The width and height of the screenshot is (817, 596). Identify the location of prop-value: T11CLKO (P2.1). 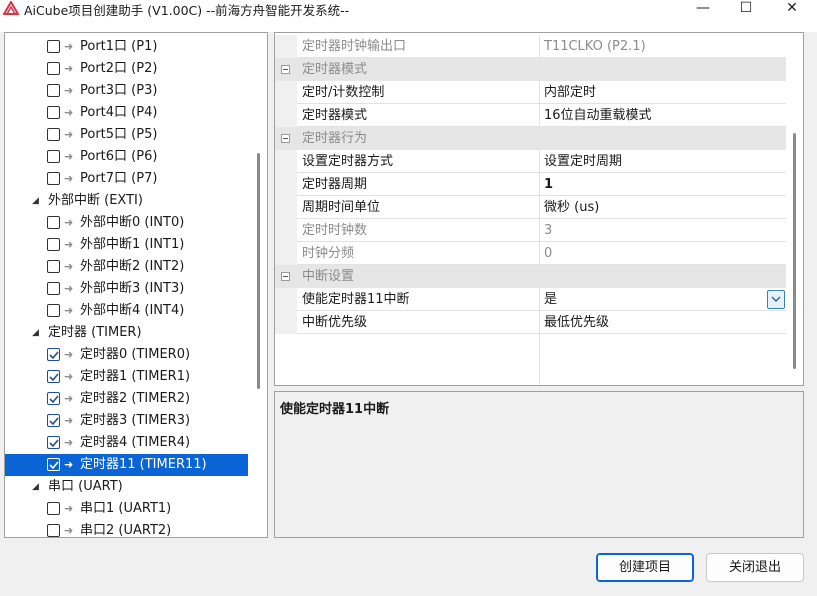
(595, 46).